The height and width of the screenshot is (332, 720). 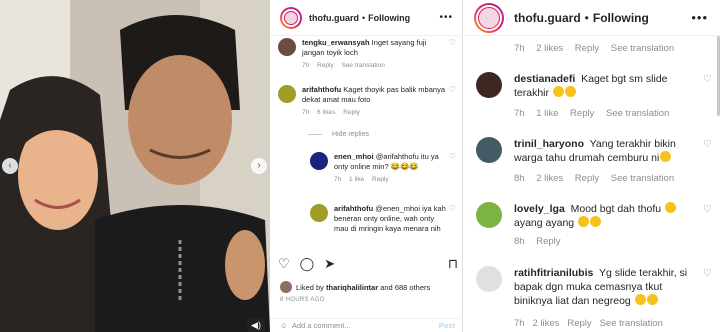 What do you see at coordinates (553, 273) in the screenshot?
I see `commenter-username: ratihfitrianilubis` at bounding box center [553, 273].